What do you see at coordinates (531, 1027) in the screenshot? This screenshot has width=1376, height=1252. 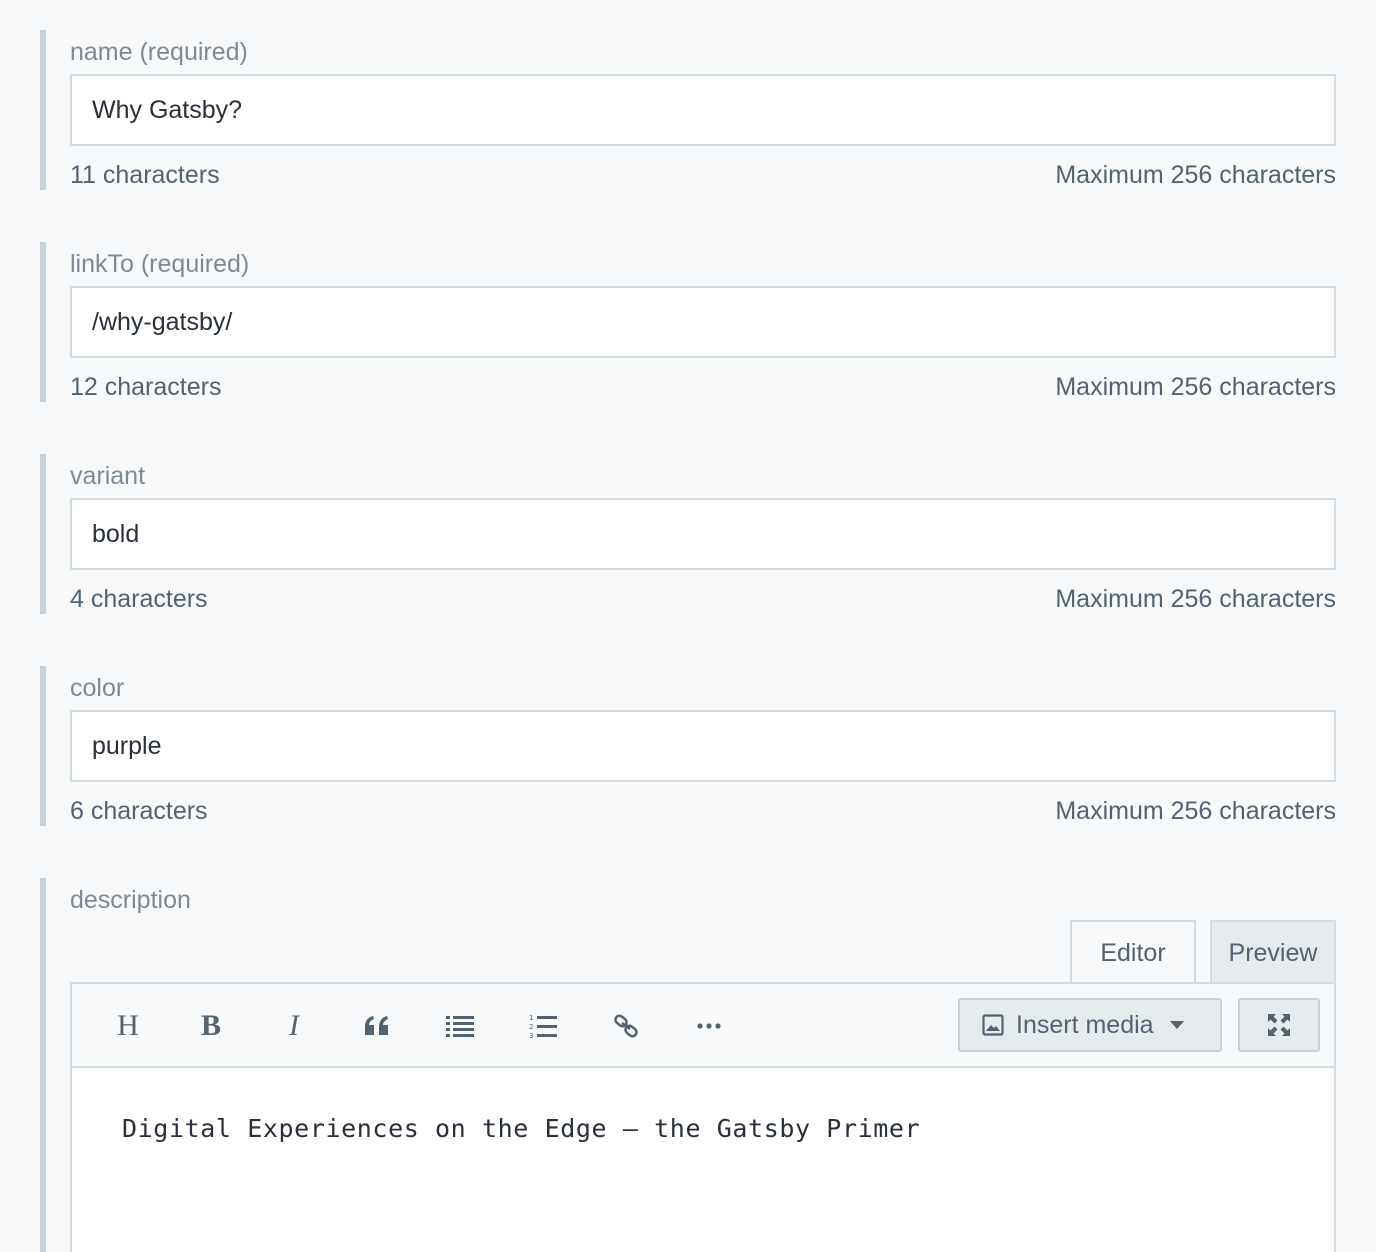 I see `svg-text: 2` at bounding box center [531, 1027].